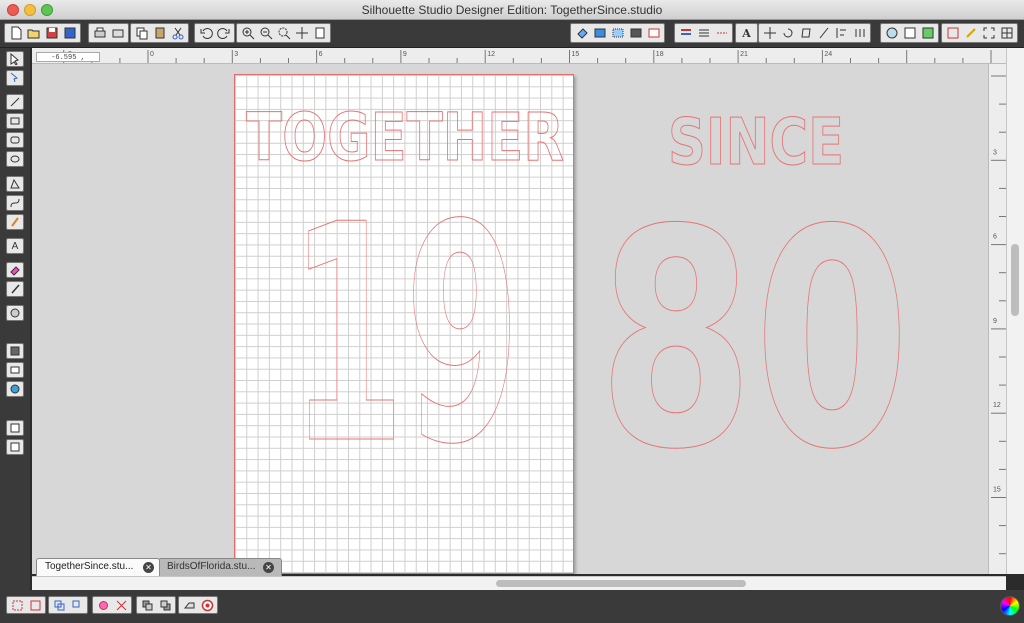  Describe the element at coordinates (301, 33) in the screenshot. I see `pan-icon` at that location.